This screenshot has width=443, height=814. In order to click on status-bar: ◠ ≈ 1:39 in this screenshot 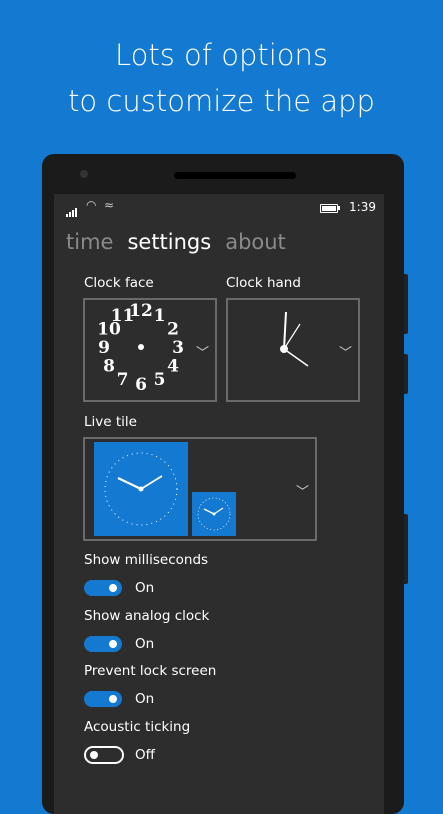, I will do `click(219, 207)`.